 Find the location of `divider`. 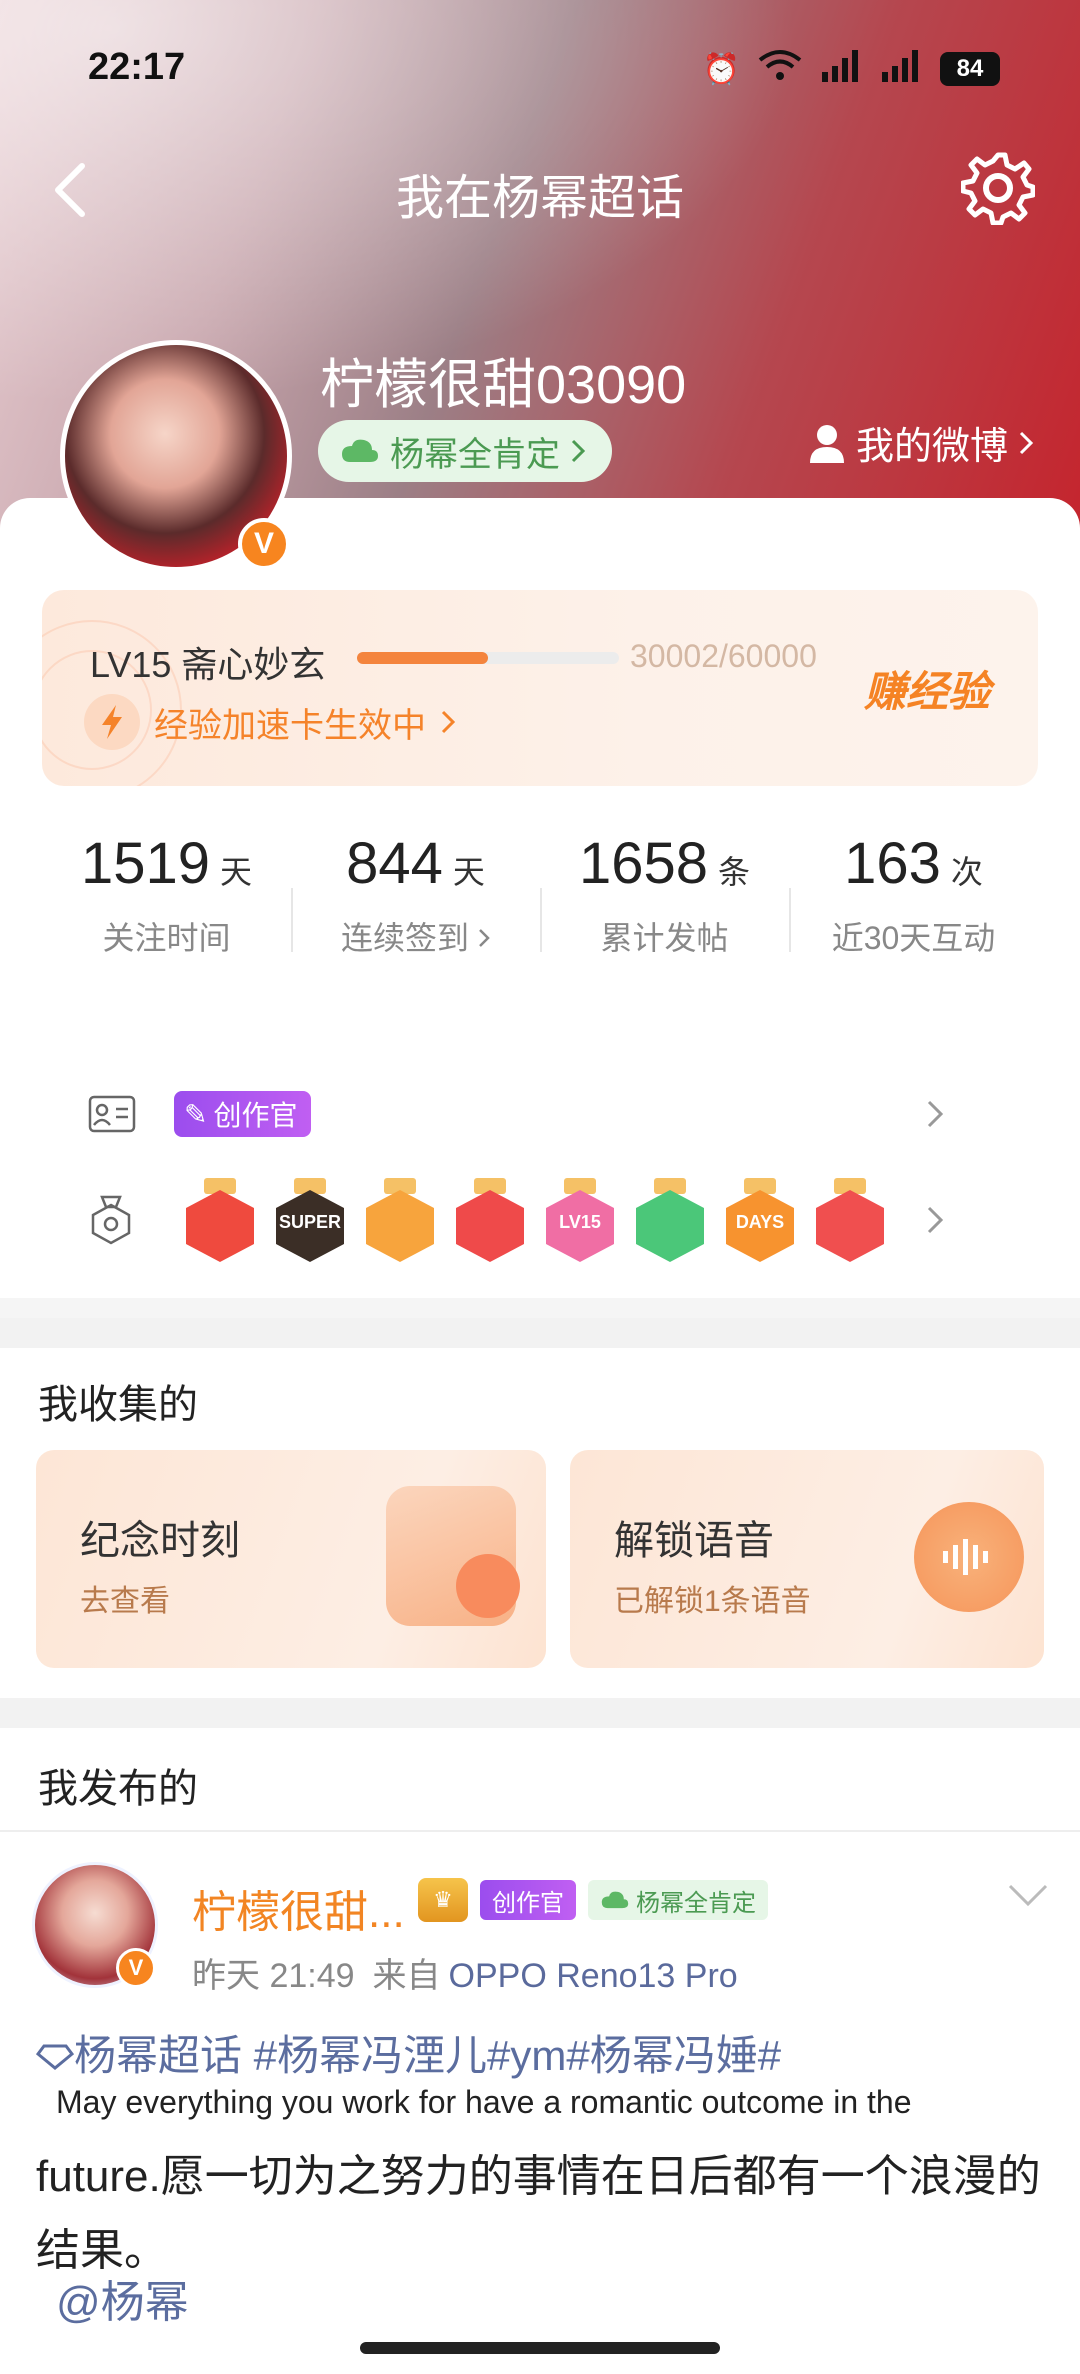

divider is located at coordinates (540, 1831).